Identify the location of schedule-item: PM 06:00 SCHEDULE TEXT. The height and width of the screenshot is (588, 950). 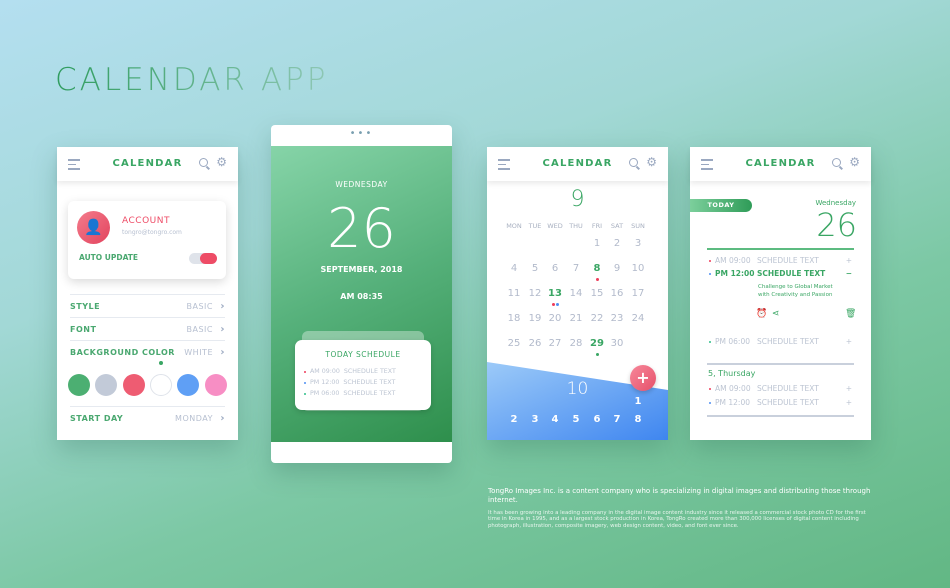
(352, 393).